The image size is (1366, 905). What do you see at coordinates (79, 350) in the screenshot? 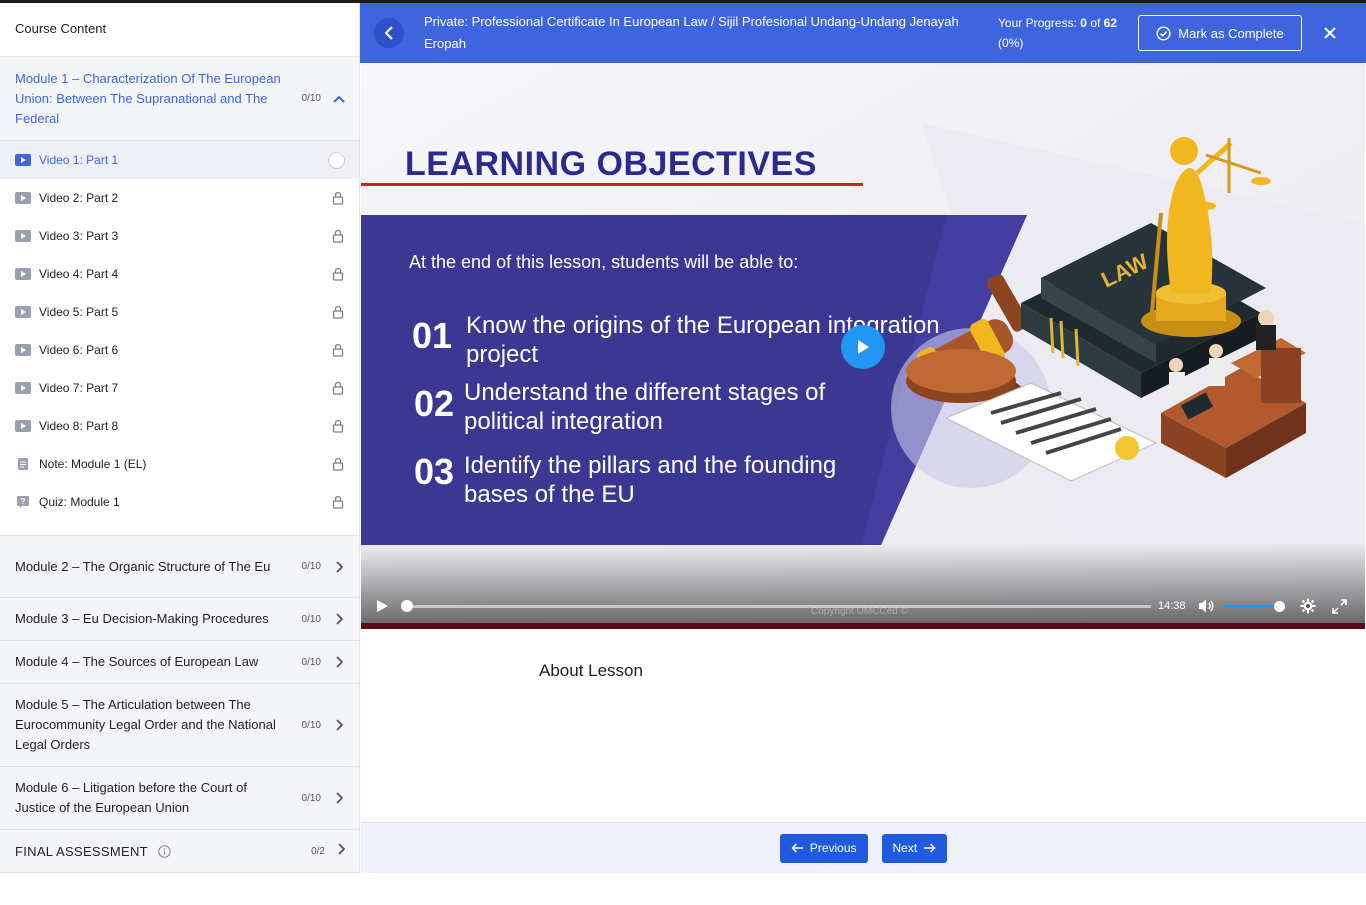
I see `lesson-label: Video 6: Part 6` at bounding box center [79, 350].